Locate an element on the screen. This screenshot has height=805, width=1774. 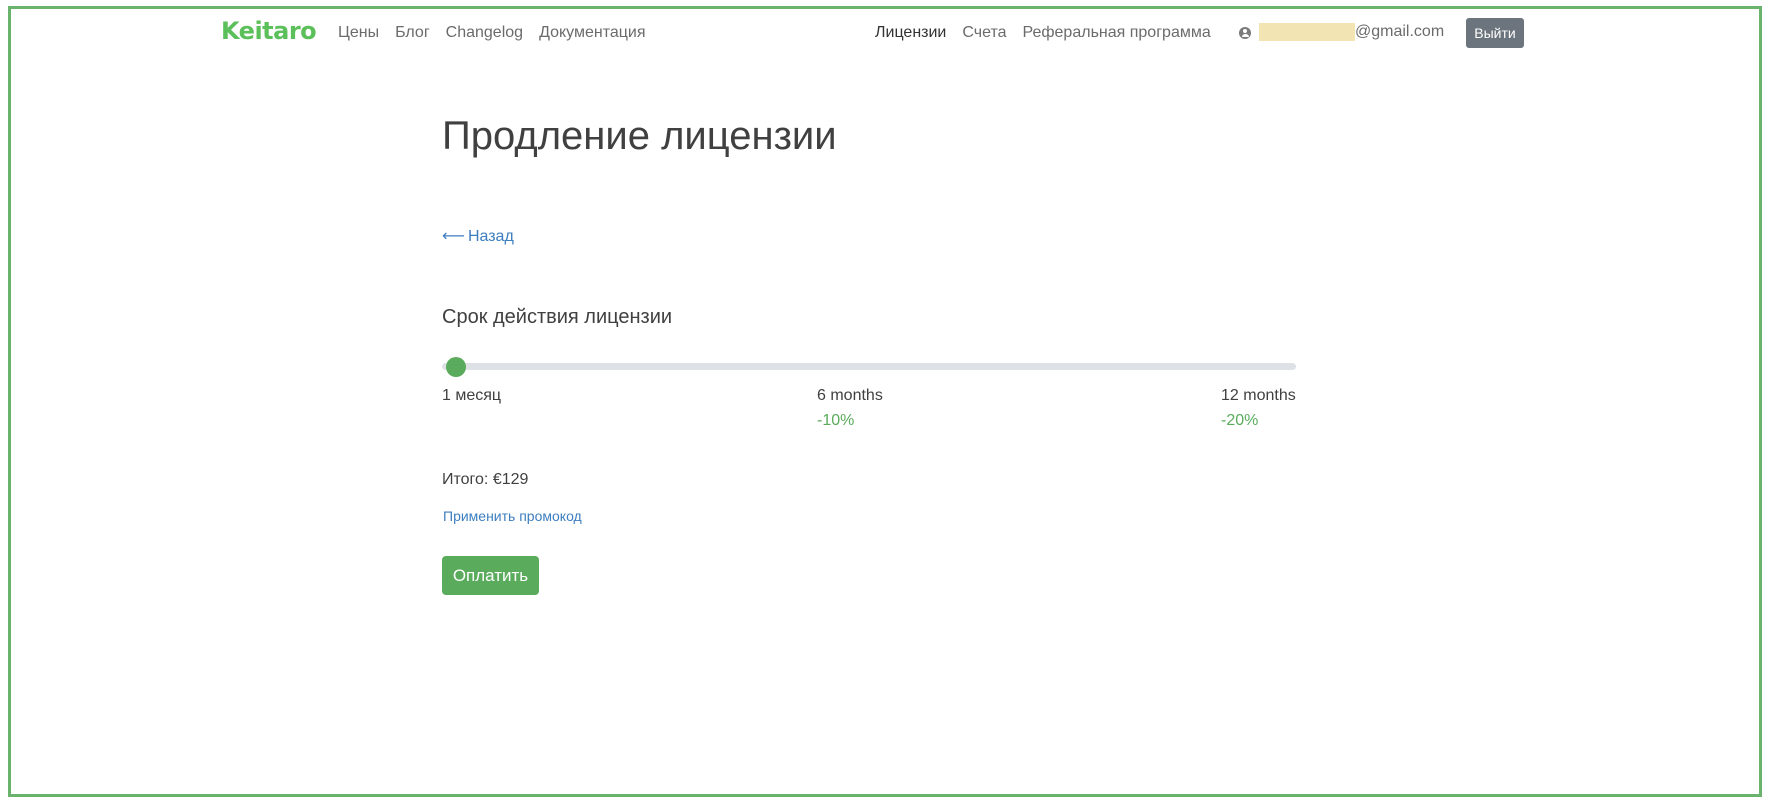
slider-tick-12-months: 12 months -20% is located at coordinates (1258, 408).